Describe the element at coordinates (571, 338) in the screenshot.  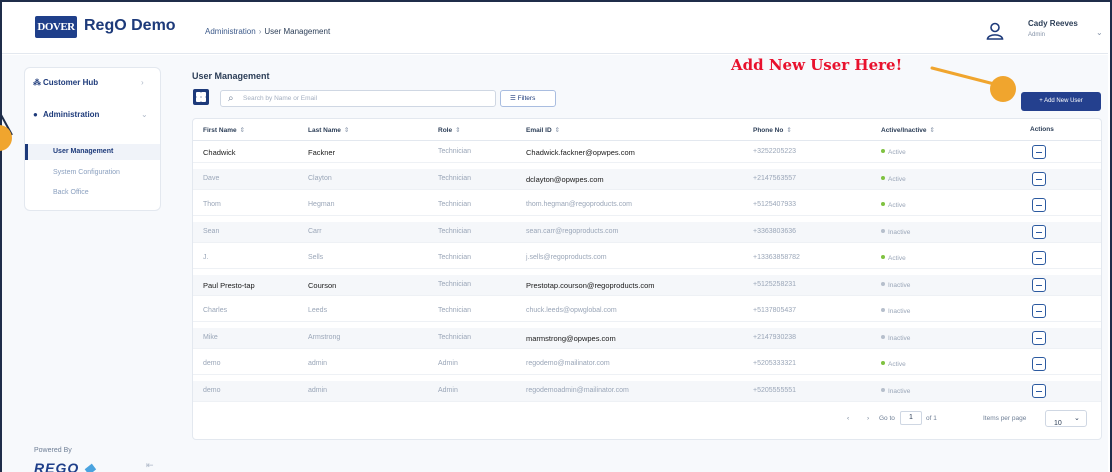
I see `cell-email: marmstrong@opwpes.com` at that location.